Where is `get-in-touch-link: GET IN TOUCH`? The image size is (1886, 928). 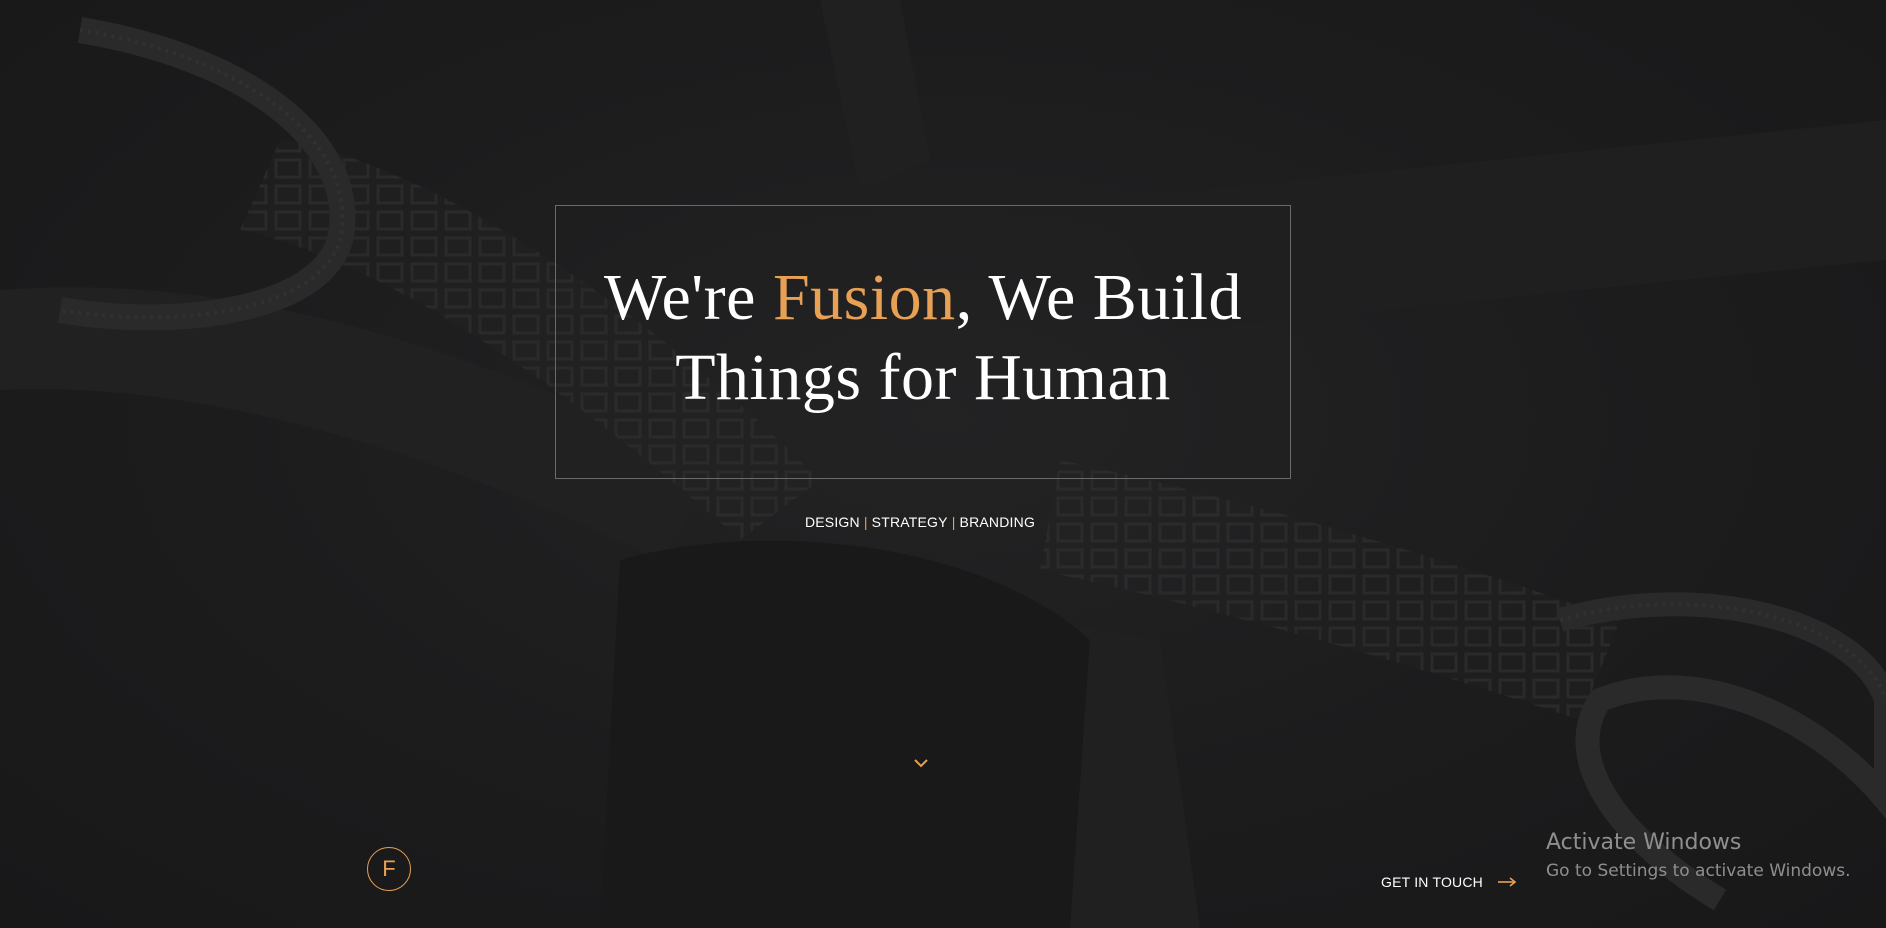 get-in-touch-link: GET IN TOUCH is located at coordinates (1449, 882).